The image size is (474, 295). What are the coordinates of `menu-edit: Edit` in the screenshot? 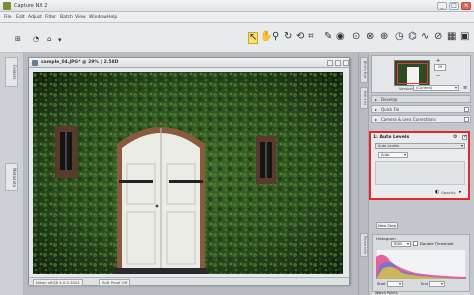 It's located at (20, 17).